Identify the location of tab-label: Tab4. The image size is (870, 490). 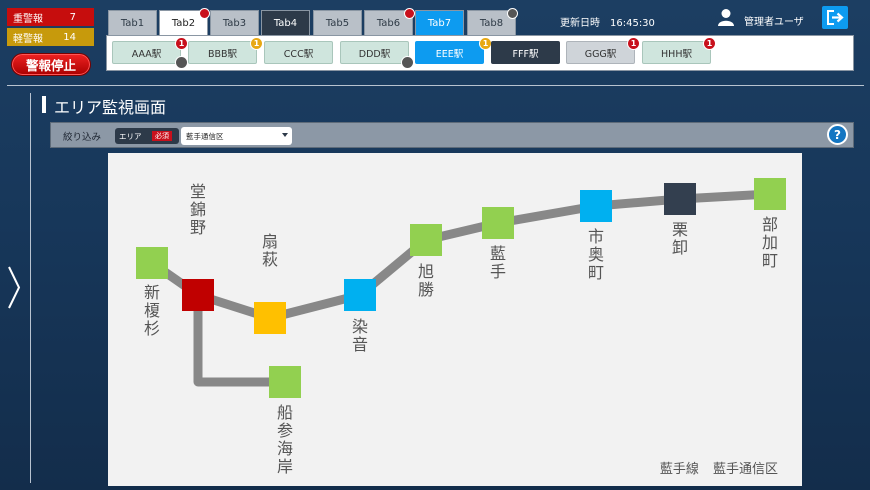
(285, 23).